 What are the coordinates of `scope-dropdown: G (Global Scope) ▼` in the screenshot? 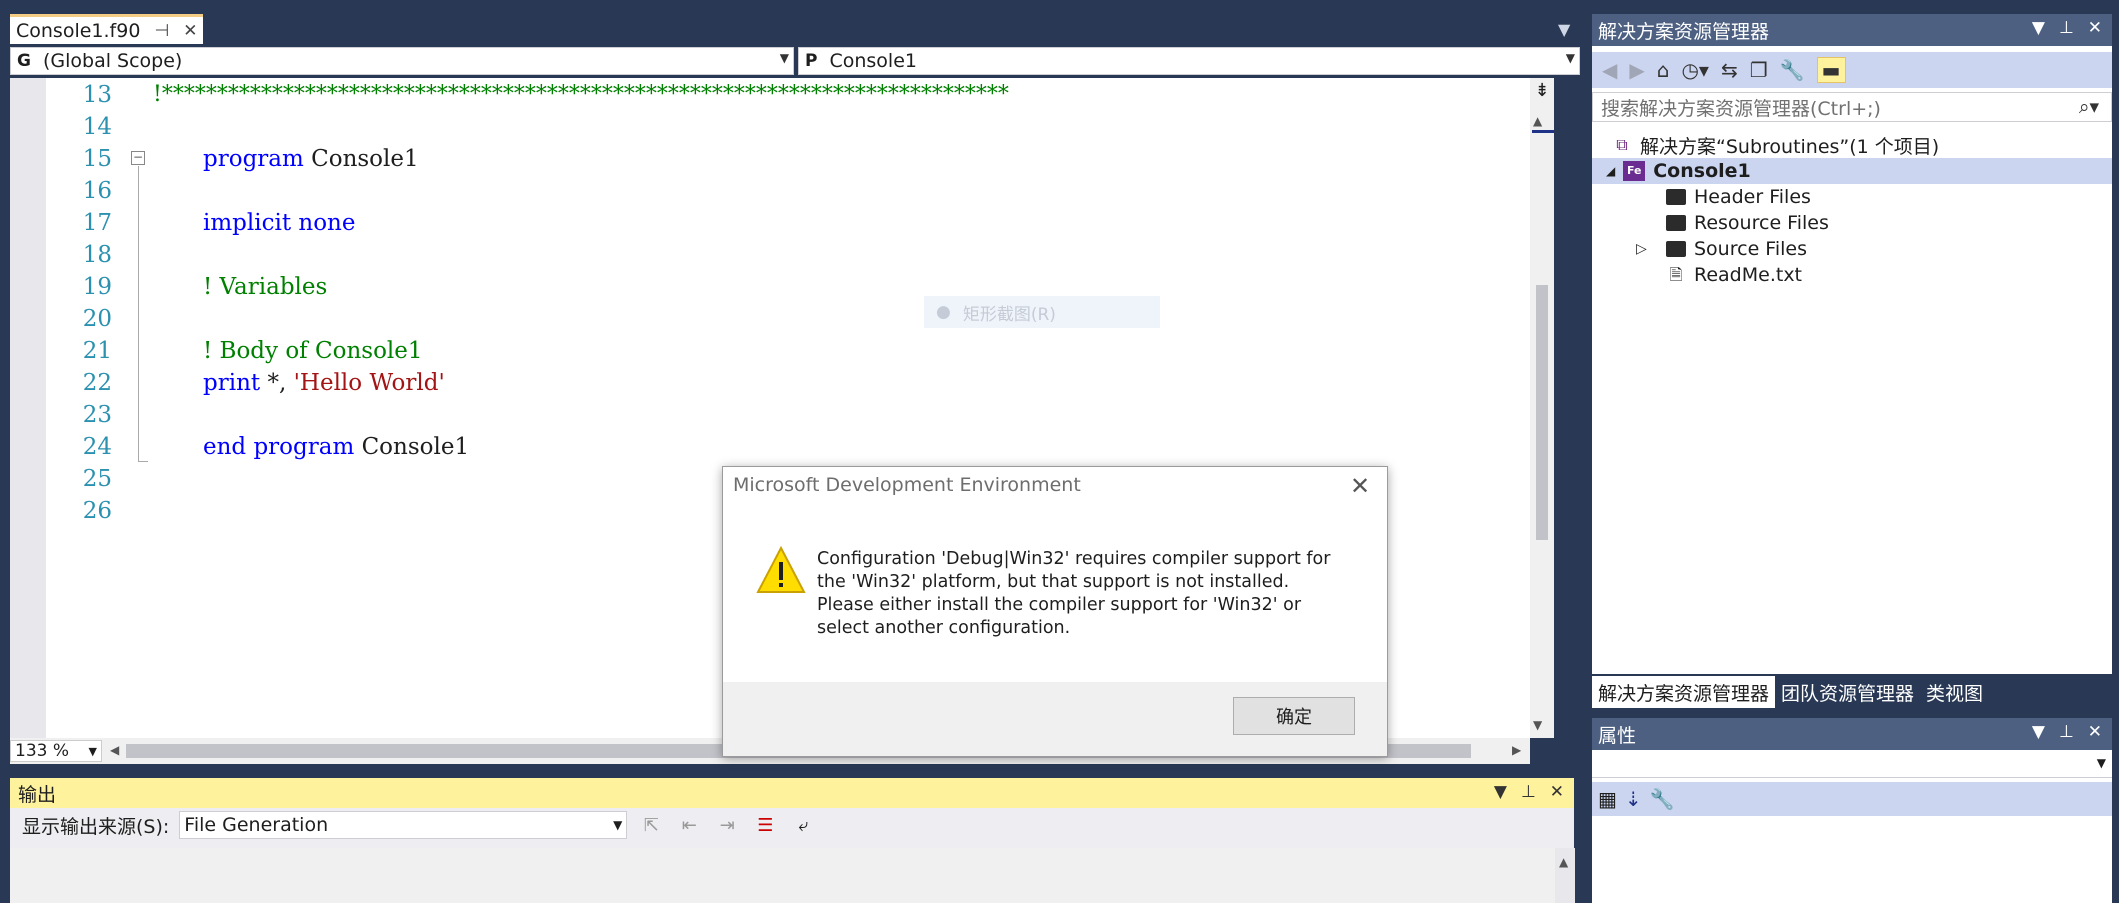 It's located at (402, 61).